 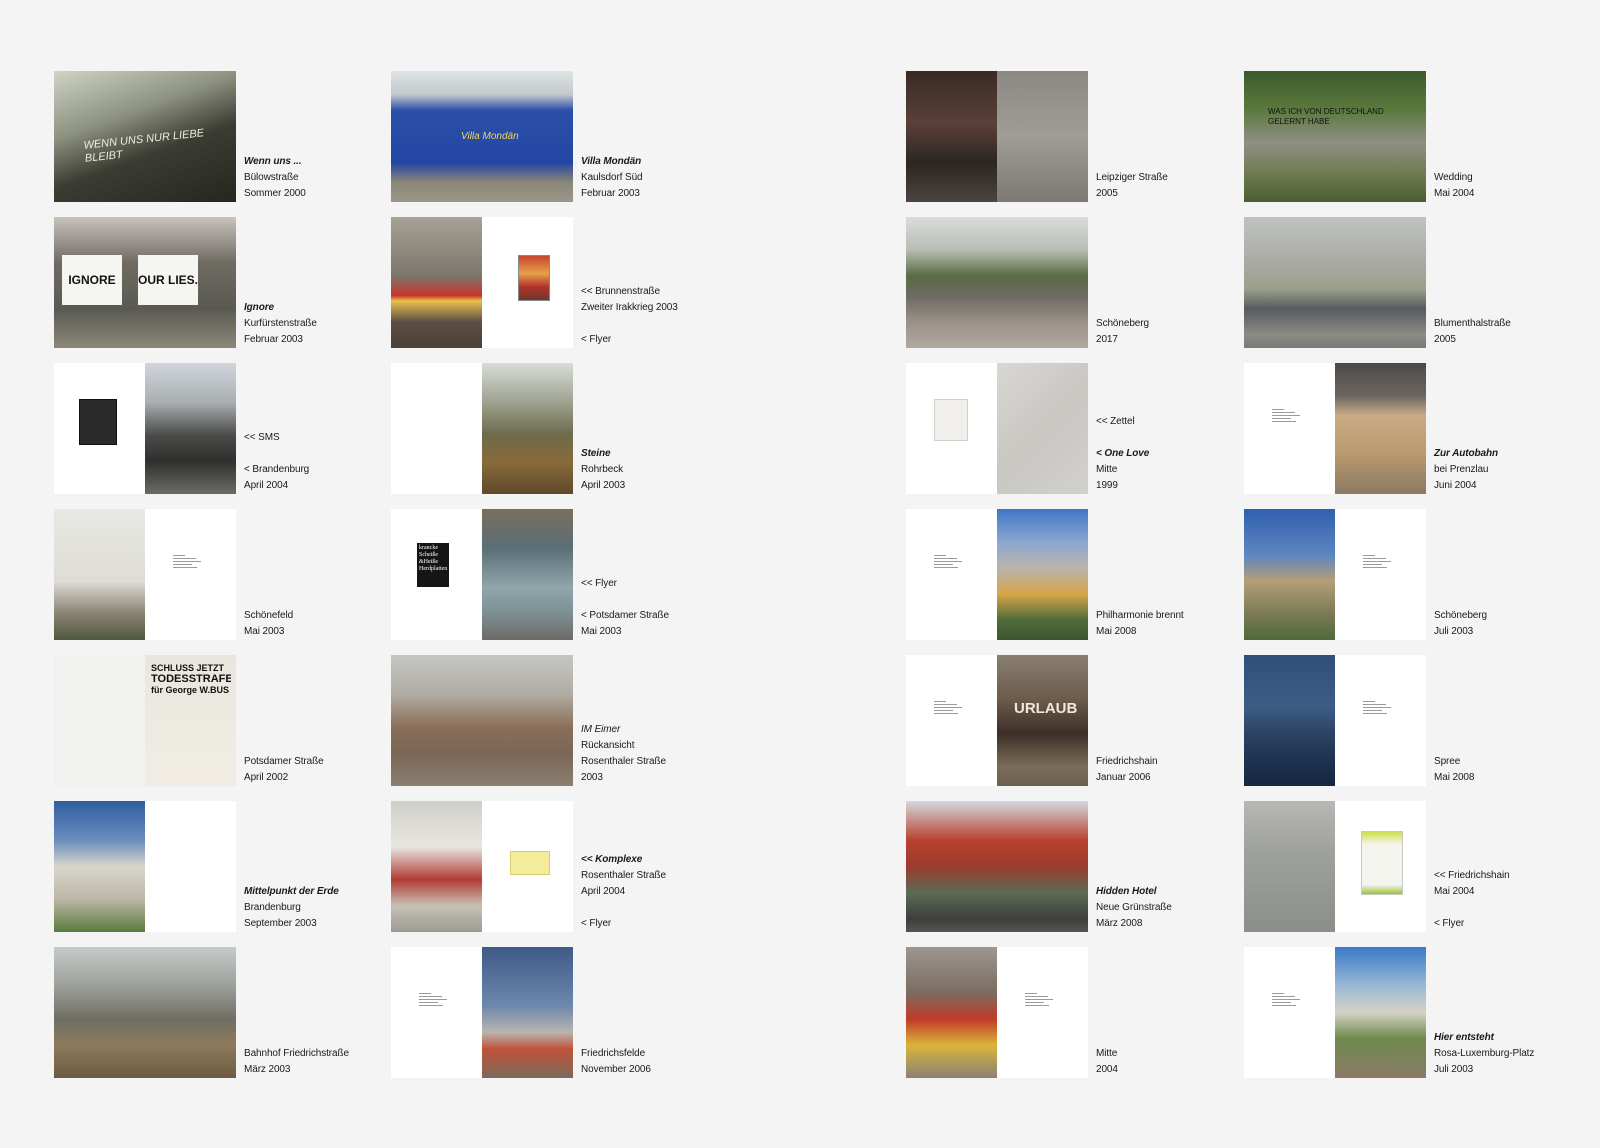 What do you see at coordinates (262, 437) in the screenshot?
I see `caption-line: << SMS` at bounding box center [262, 437].